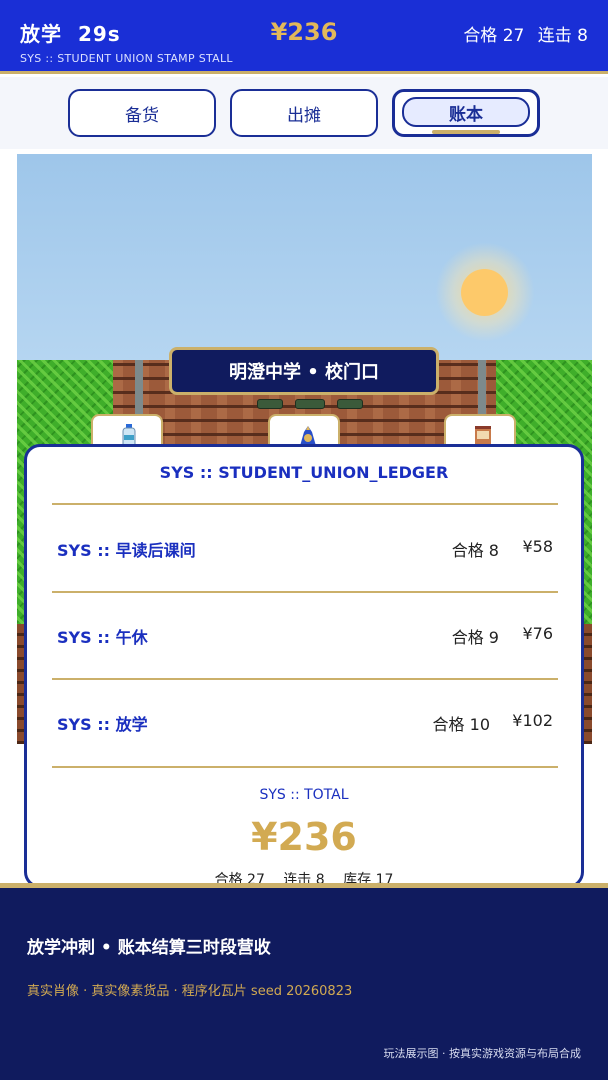 This screenshot has width=608, height=1080. I want to click on period-label: 放学, so click(41, 34).